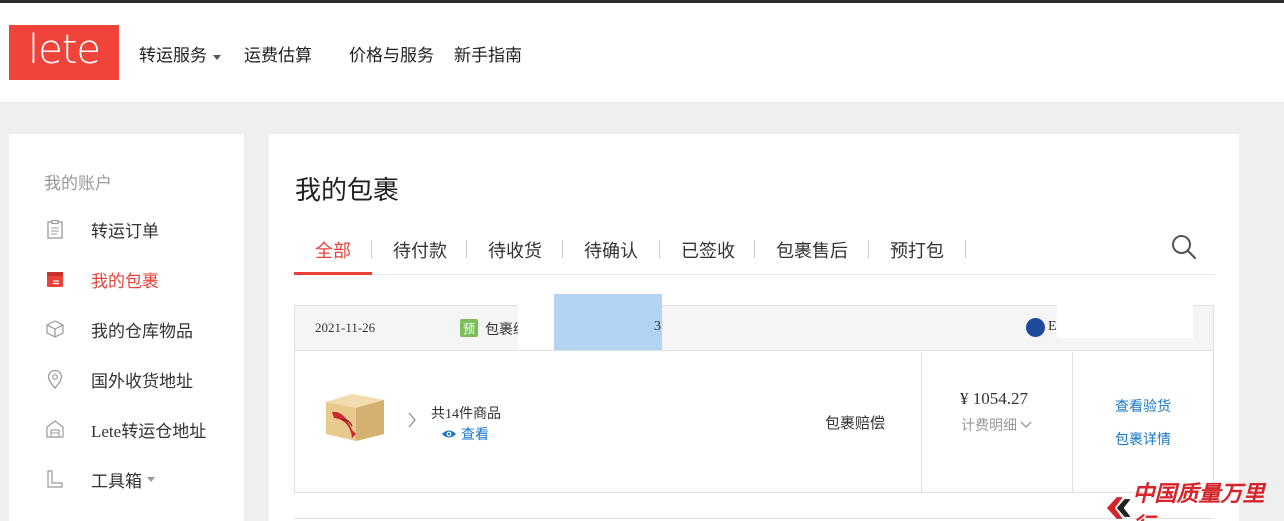 This screenshot has height=521, width=1284. Describe the element at coordinates (347, 190) in the screenshot. I see `page-title: 我的包裹` at that location.